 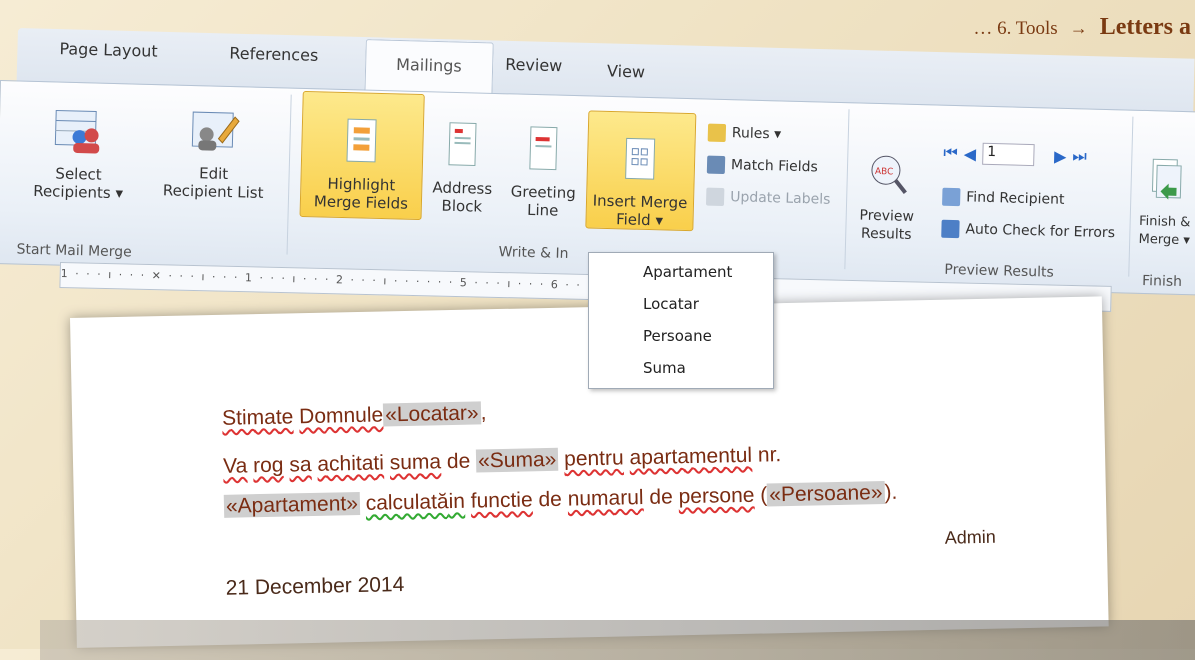 I want to click on rules-label: Rules ▾, so click(x=756, y=134).